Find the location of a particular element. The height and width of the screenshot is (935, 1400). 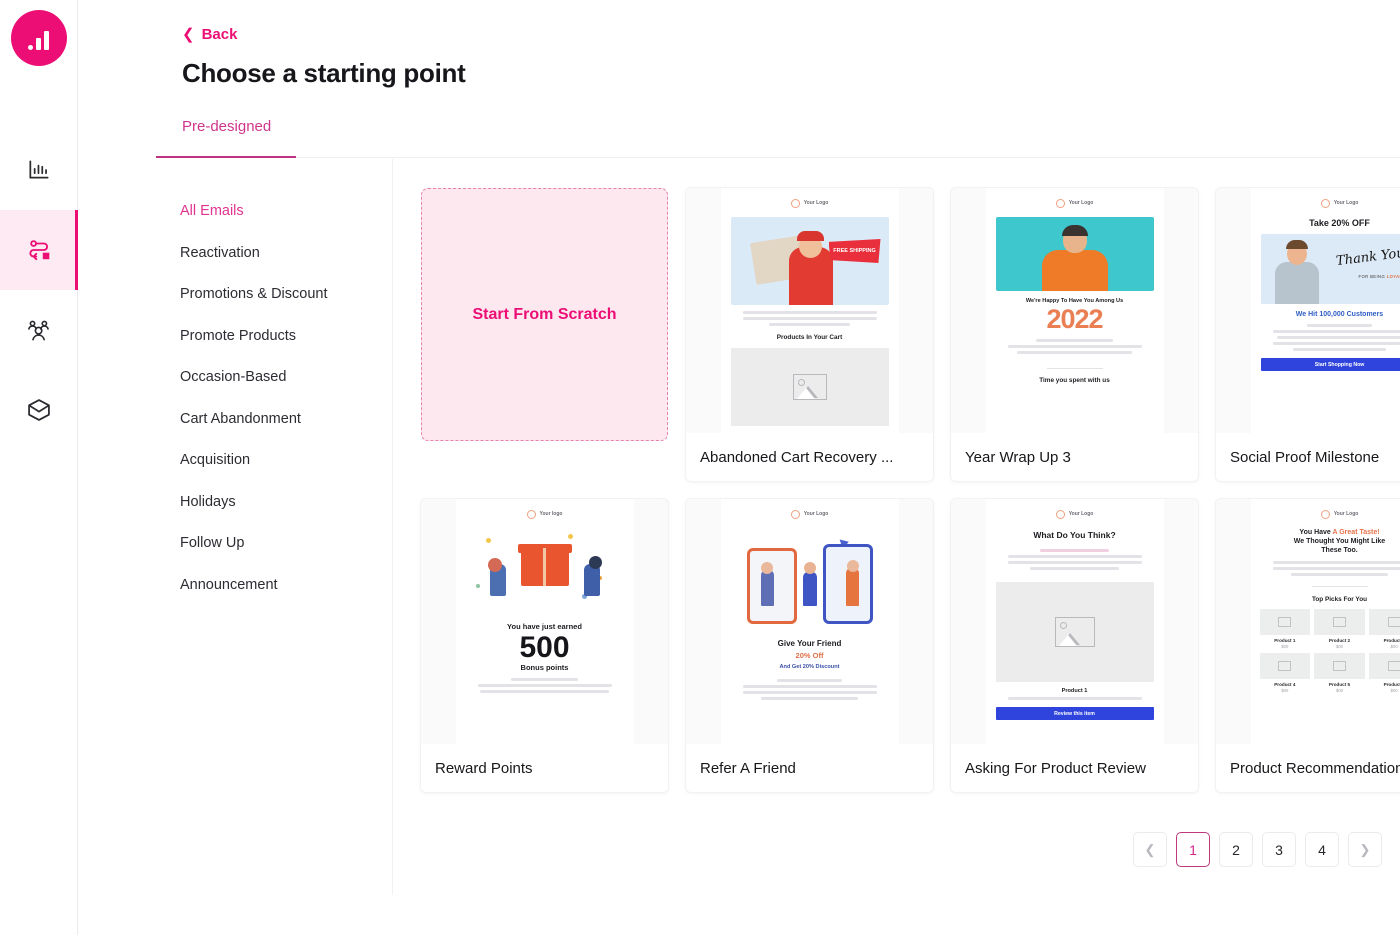

rail-item-analytics is located at coordinates (39, 170).